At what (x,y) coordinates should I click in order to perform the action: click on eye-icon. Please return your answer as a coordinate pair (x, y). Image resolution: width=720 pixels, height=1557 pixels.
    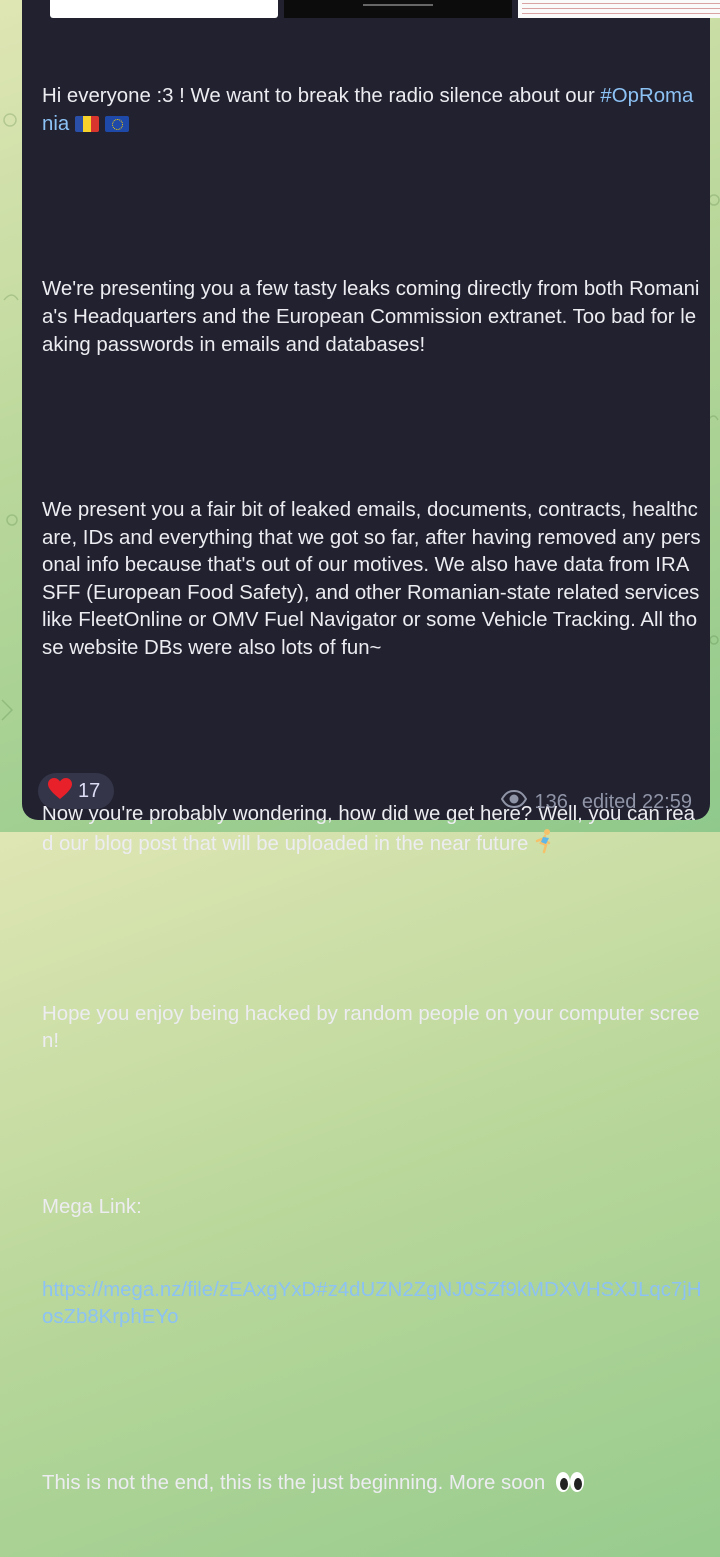
    Looking at the image, I should click on (513, 801).